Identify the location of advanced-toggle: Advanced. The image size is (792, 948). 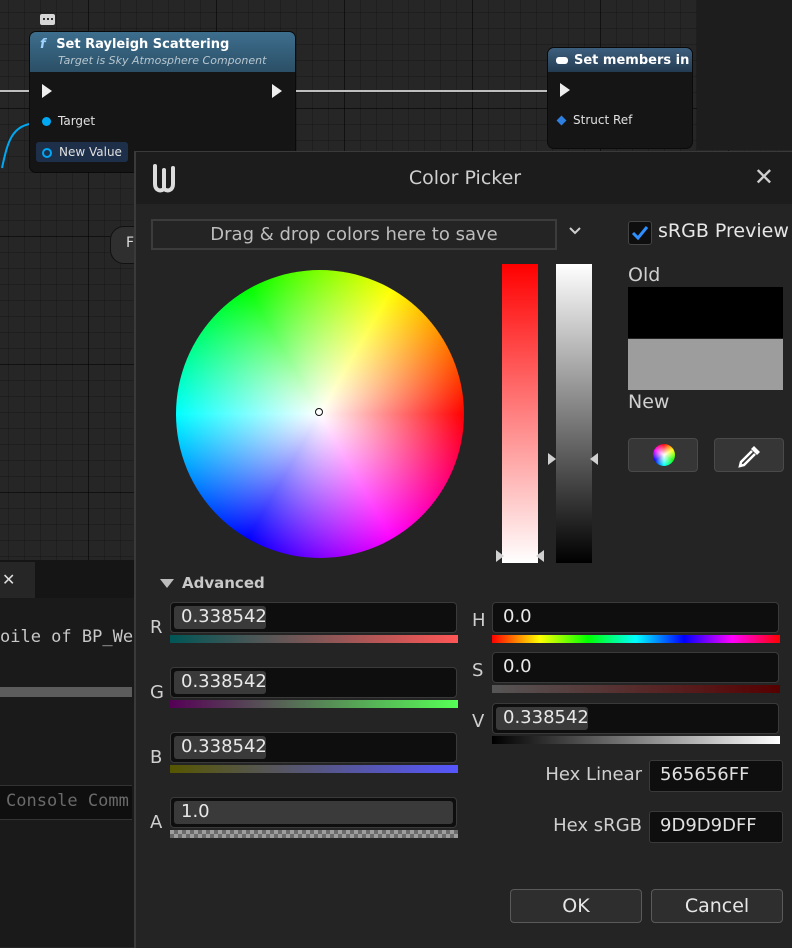
(212, 583).